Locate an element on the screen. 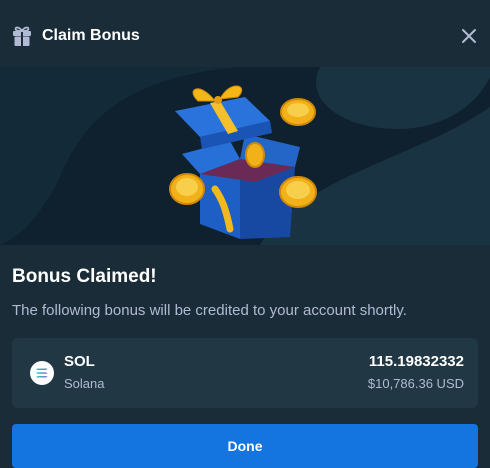 This screenshot has height=468, width=490. done-button: Done is located at coordinates (245, 446).